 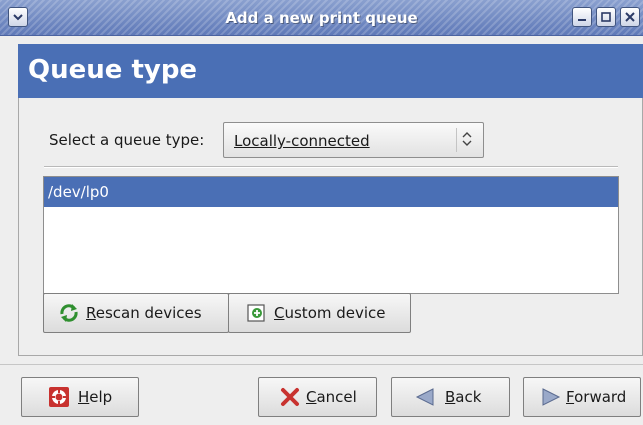 What do you see at coordinates (69, 313) in the screenshot?
I see `refresh-icon` at bounding box center [69, 313].